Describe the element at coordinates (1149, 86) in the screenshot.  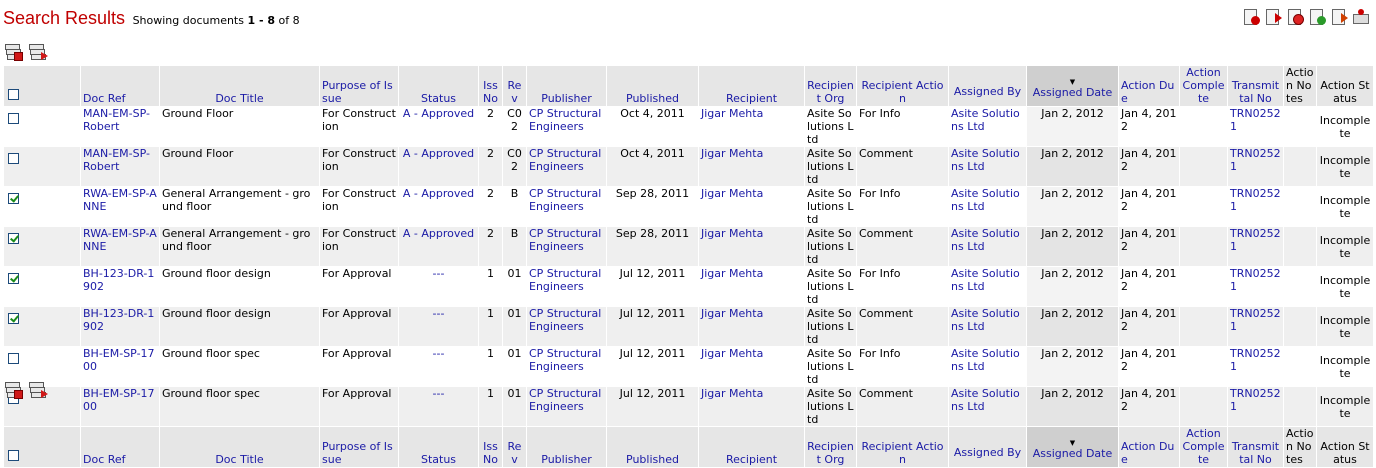
I see `col-action-due: Action Due` at that location.